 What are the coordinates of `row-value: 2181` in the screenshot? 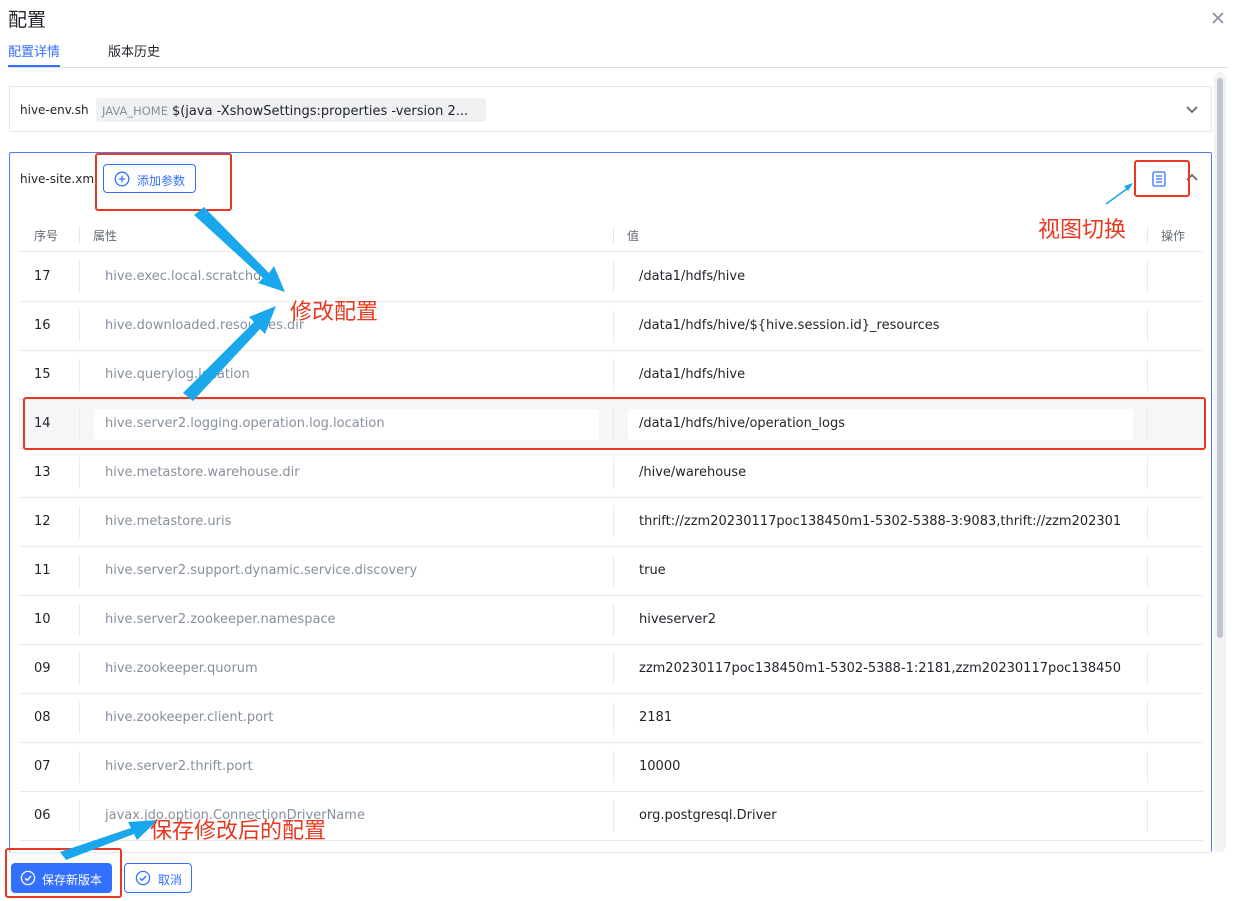 It's located at (880, 717).